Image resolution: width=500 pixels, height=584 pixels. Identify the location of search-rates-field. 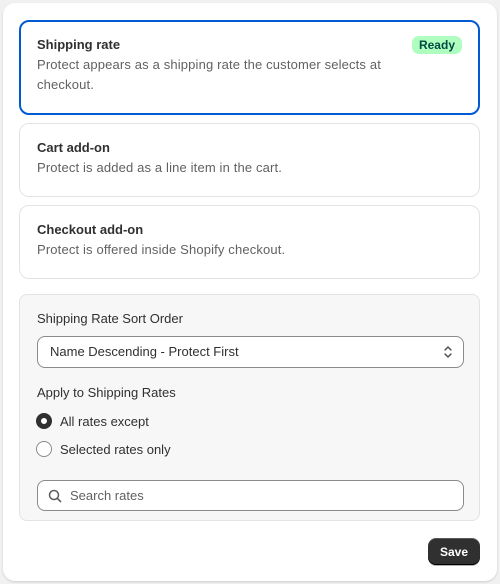
(250, 495).